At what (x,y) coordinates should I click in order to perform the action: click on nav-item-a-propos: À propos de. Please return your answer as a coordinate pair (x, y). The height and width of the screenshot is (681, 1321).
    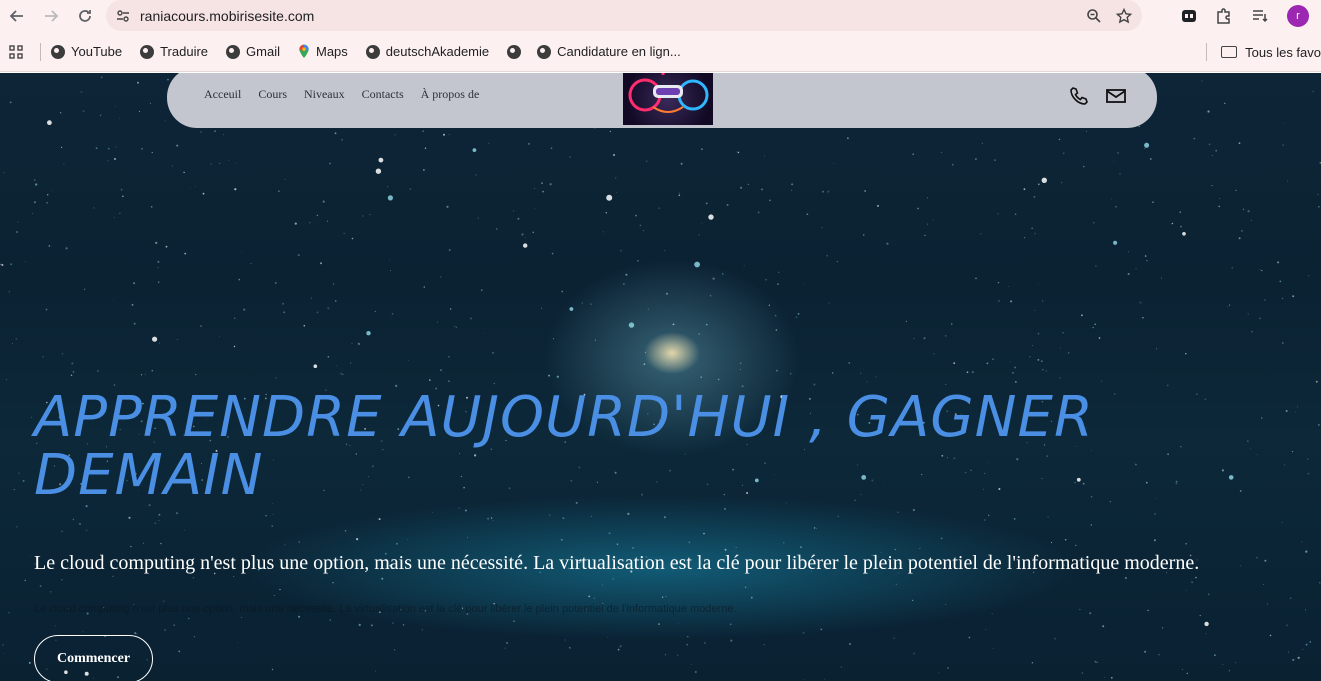
    Looking at the image, I should click on (450, 94).